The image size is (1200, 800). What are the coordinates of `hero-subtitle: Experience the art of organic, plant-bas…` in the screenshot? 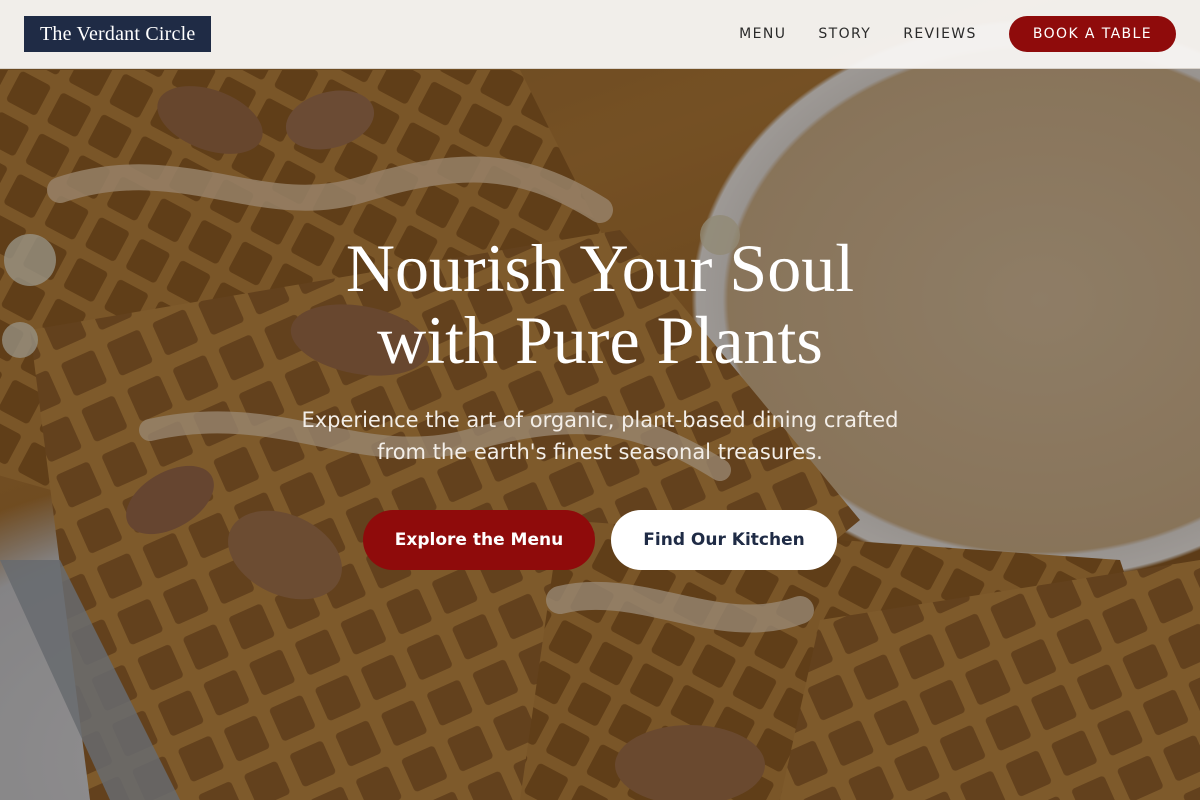 It's located at (600, 436).